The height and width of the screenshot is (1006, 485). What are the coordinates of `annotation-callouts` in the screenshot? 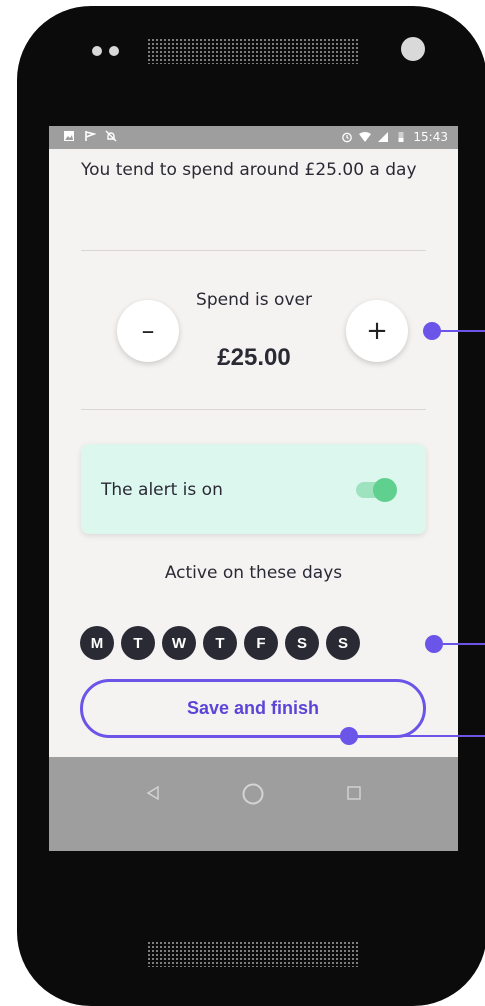 It's located at (412, 533).